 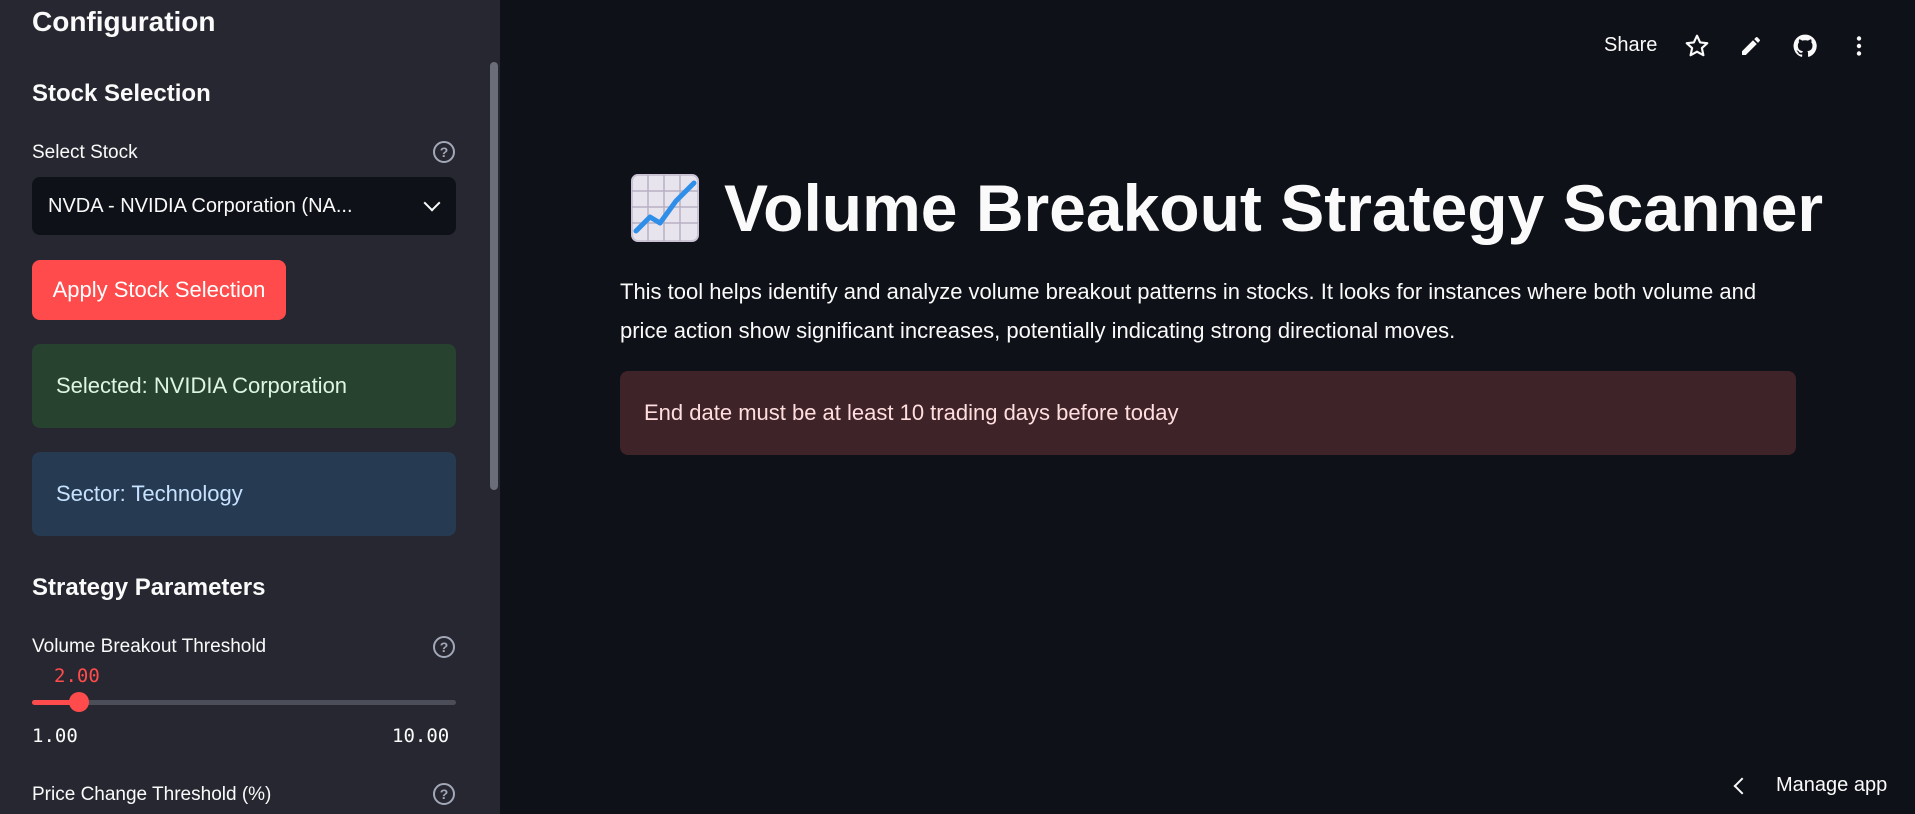 I want to click on github-icon, so click(x=1805, y=46).